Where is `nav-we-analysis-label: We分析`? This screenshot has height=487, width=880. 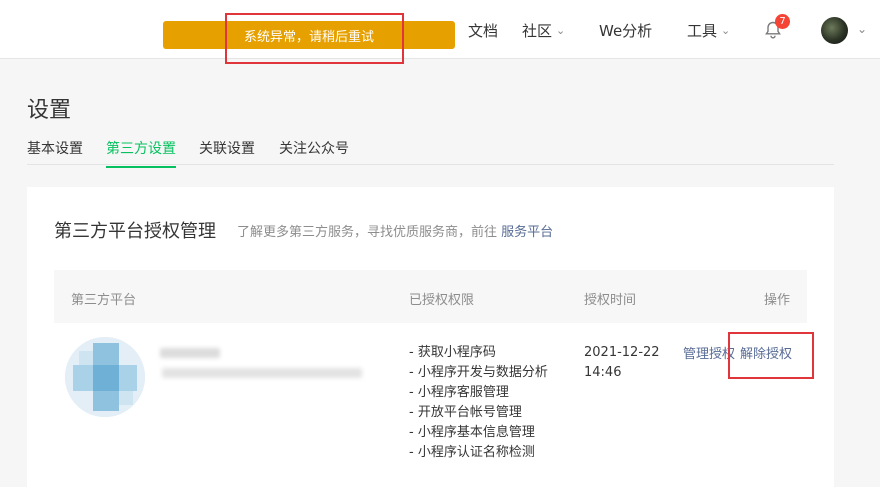 nav-we-analysis-label: We分析 is located at coordinates (626, 31).